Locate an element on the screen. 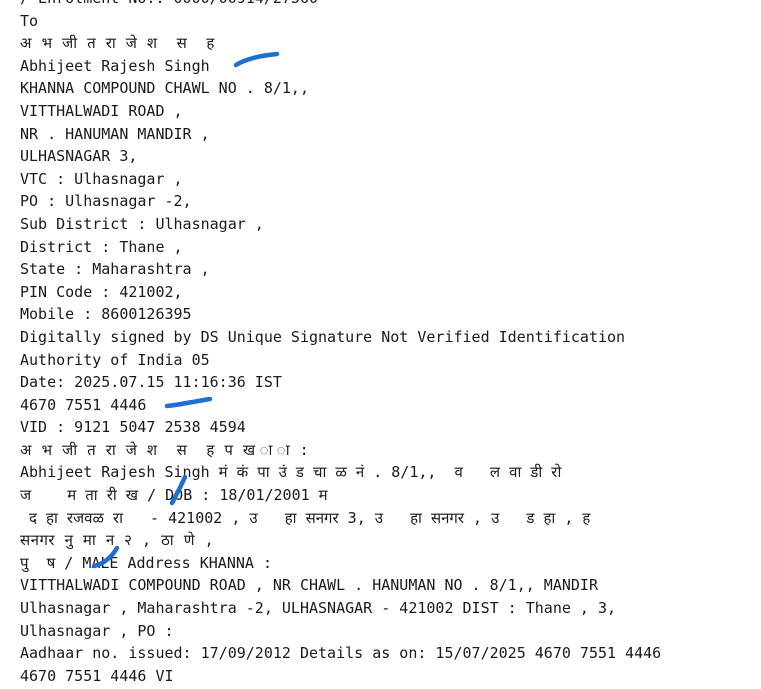 This screenshot has width=761, height=689. address-line-3: NR . HANUMAN MANDIR , is located at coordinates (115, 133).